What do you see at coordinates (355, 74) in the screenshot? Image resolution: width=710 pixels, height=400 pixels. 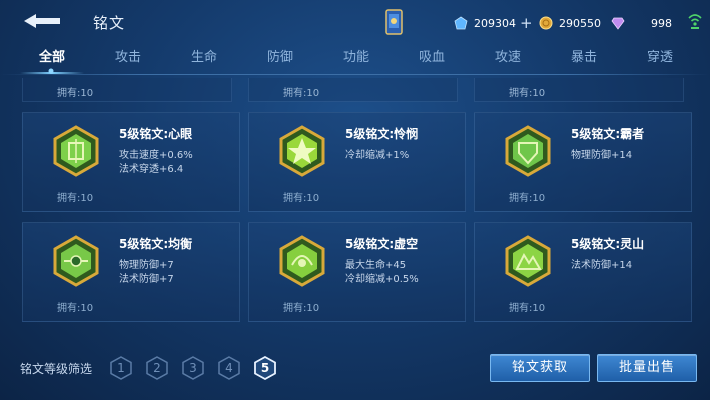 I see `tab-divider` at bounding box center [355, 74].